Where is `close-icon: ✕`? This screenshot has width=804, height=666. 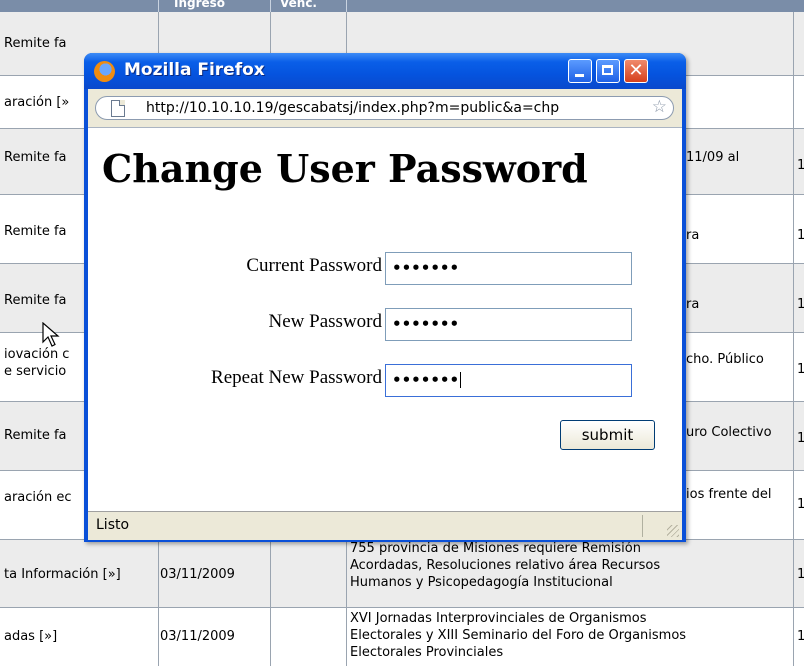 close-icon: ✕ is located at coordinates (636, 70).